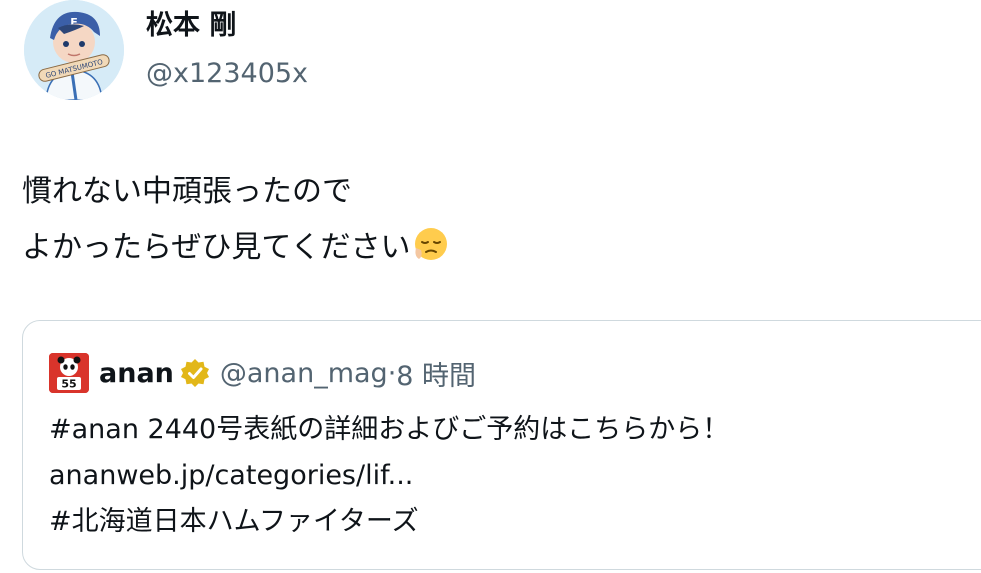  I want to click on author-avatar: F GO MATSUMOTO, so click(74, 50).